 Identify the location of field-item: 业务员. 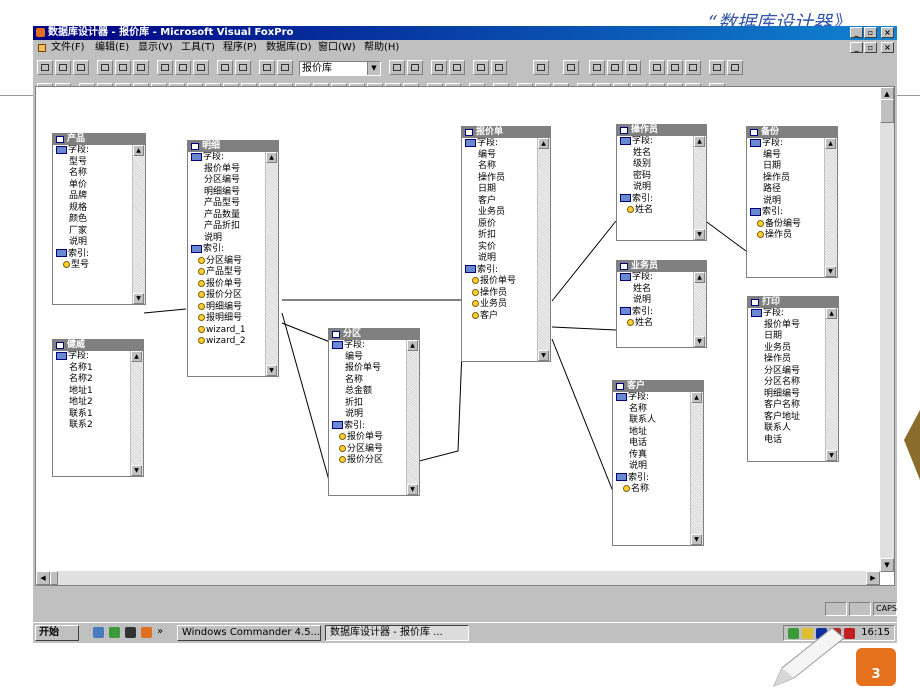
(787, 349).